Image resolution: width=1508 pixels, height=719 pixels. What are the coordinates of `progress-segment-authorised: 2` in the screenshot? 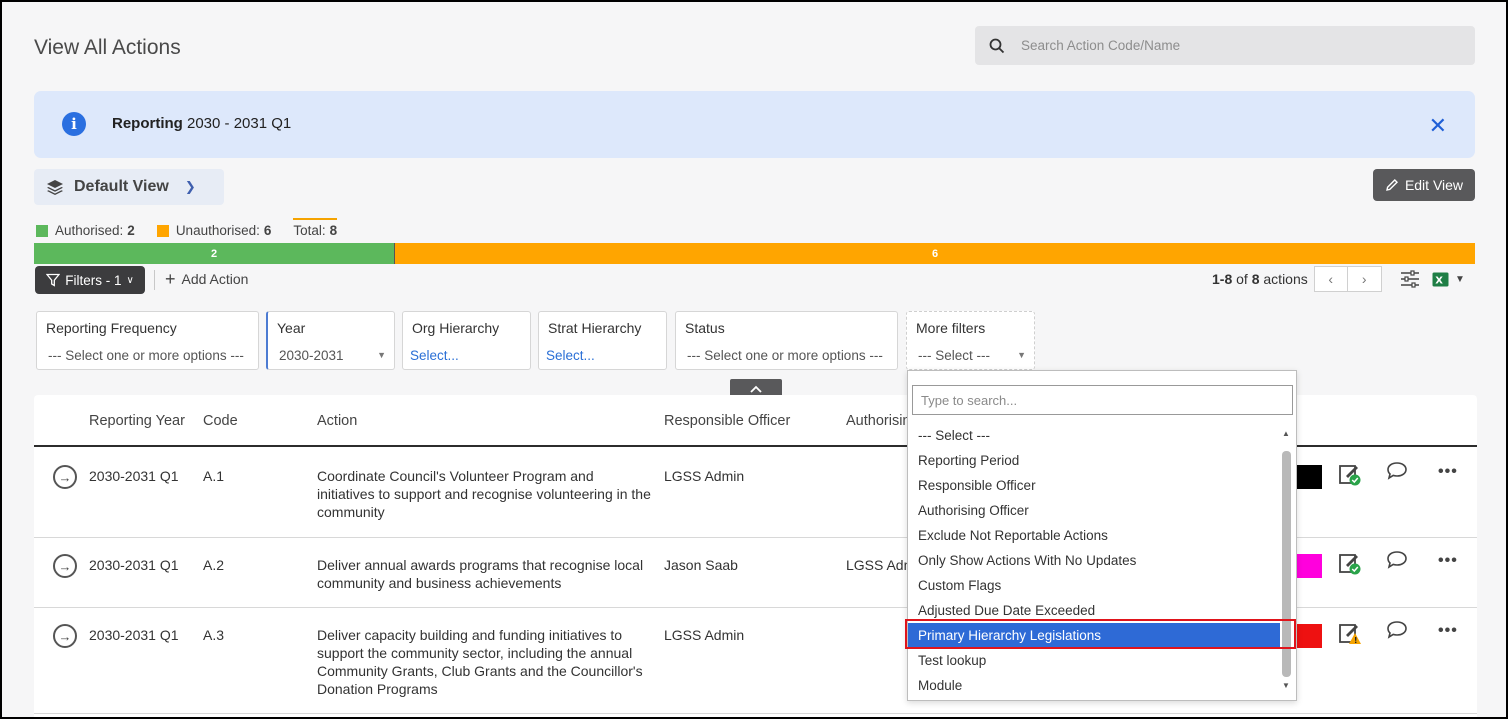 It's located at (214, 253).